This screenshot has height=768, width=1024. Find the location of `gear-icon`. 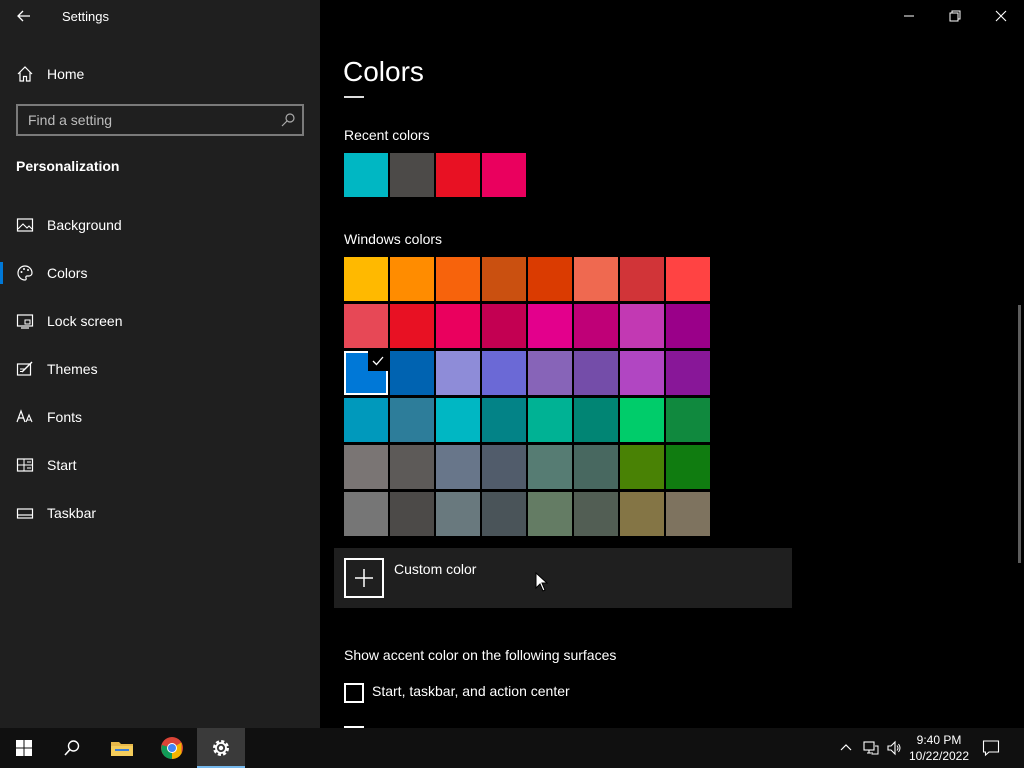

gear-icon is located at coordinates (221, 748).